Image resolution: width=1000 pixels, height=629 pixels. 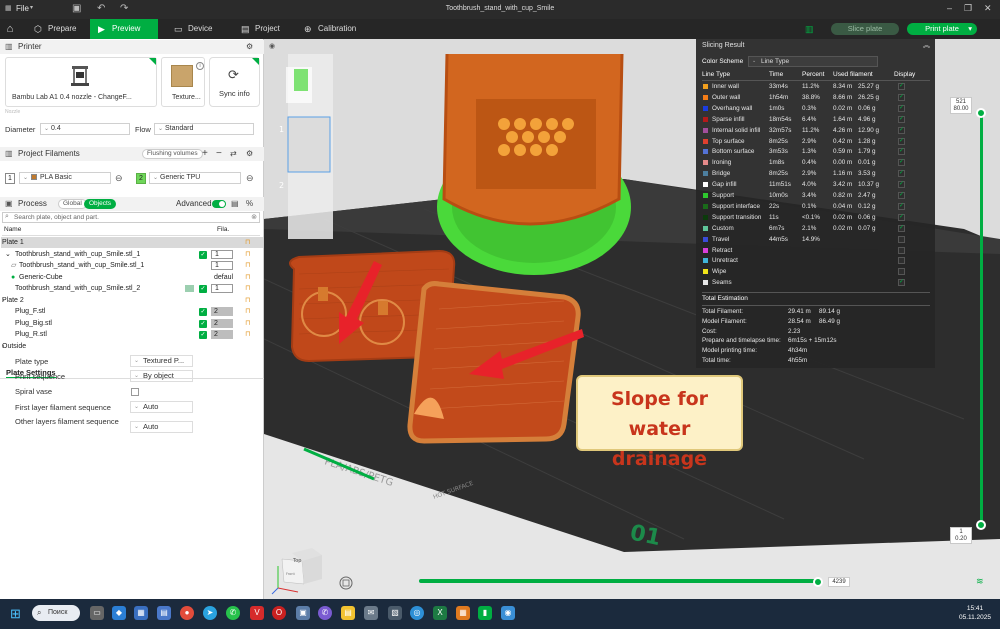 What do you see at coordinates (85, 129) in the screenshot?
I see `diameter-select: ⌄ 0.4` at bounding box center [85, 129].